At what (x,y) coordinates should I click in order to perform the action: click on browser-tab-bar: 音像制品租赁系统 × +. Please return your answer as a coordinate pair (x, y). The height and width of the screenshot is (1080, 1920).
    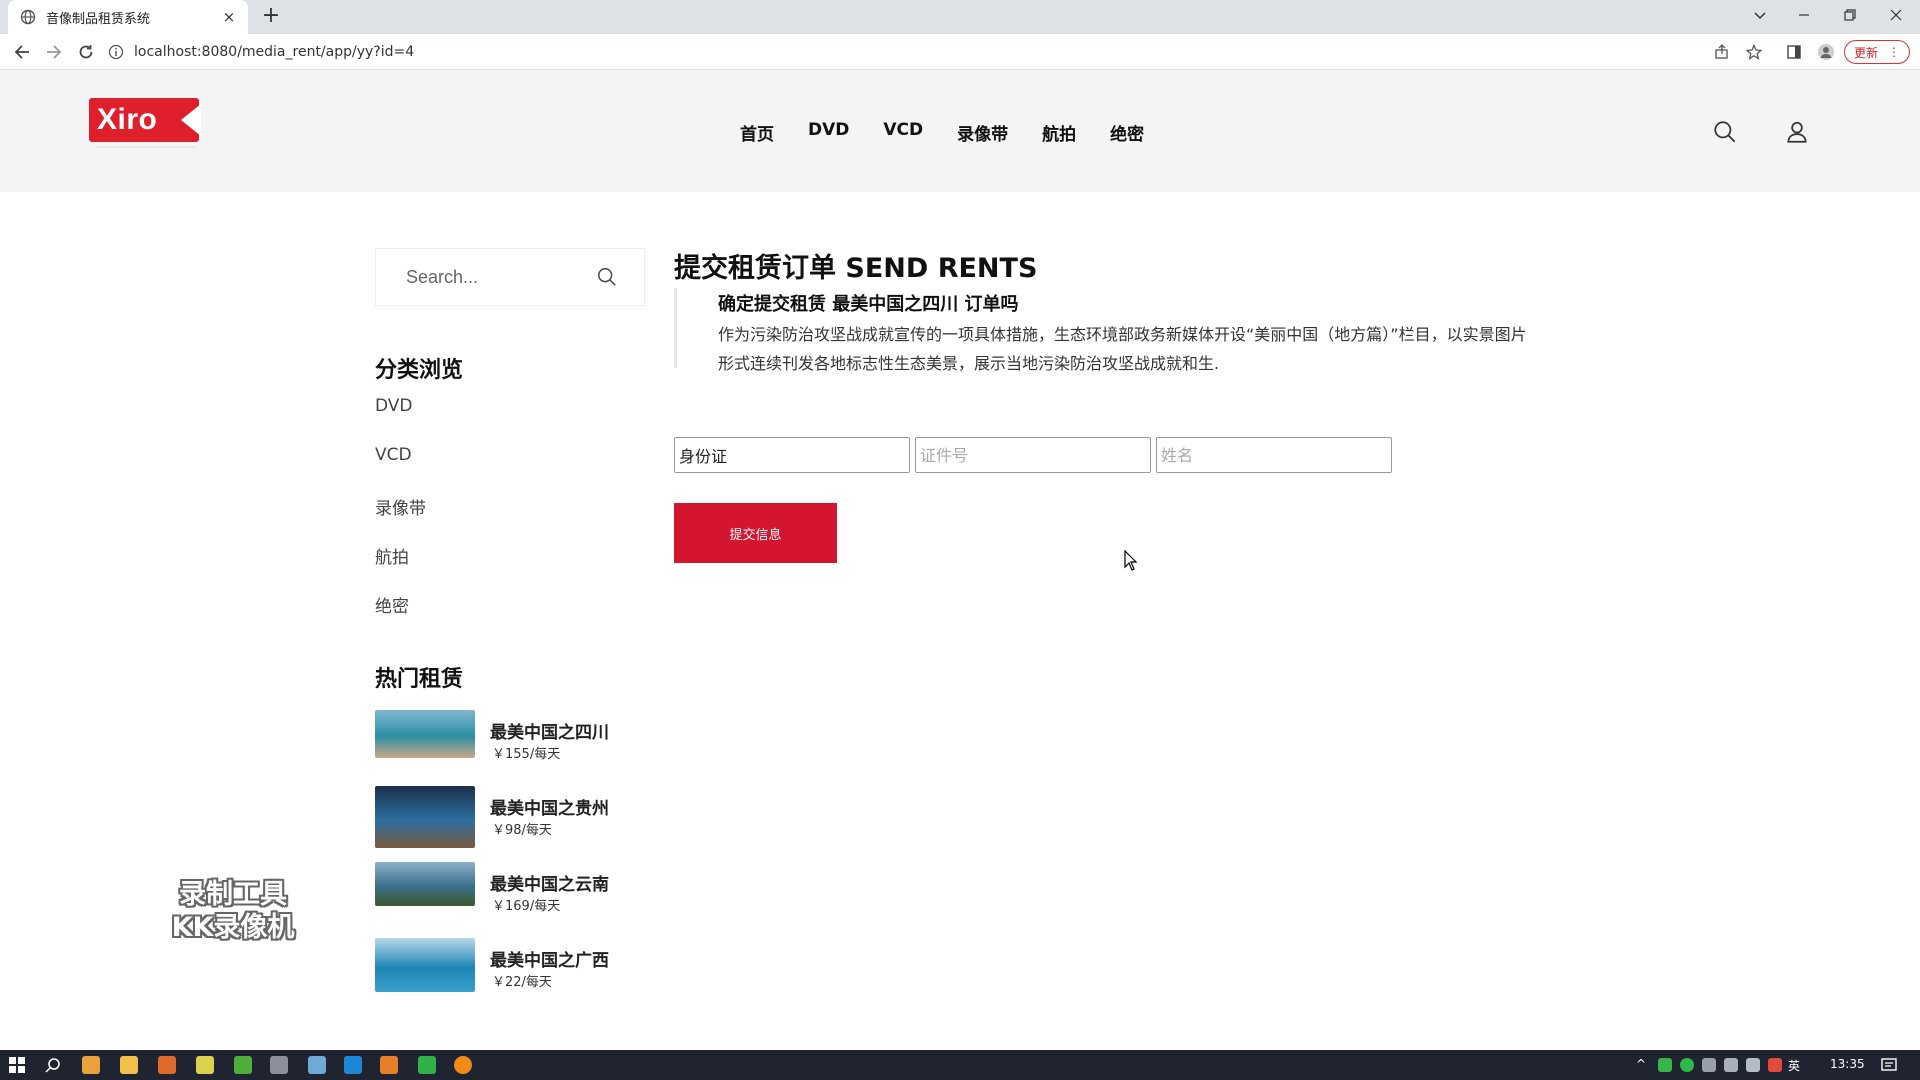
    Looking at the image, I should click on (960, 17).